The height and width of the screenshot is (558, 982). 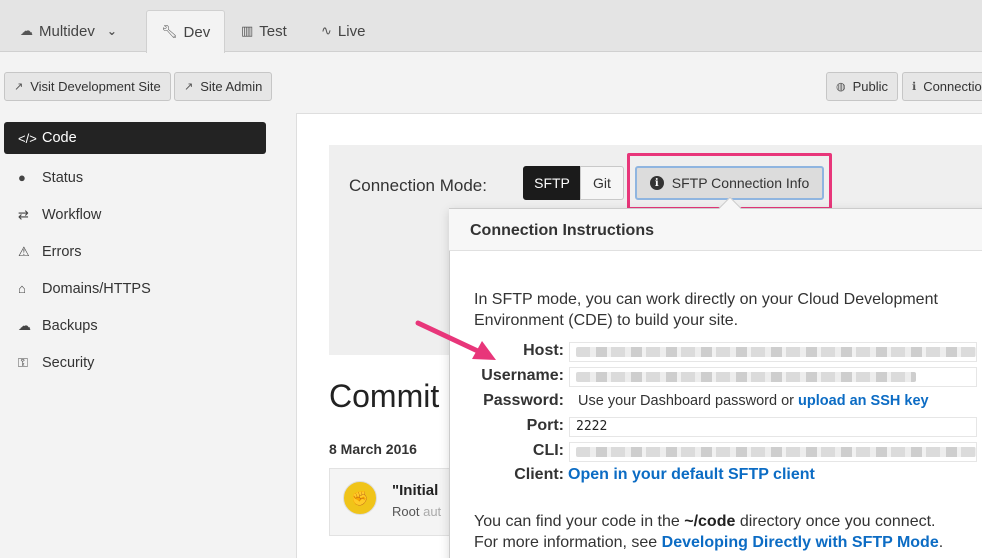 I want to click on commit-author-suffix: aut, so click(x=432, y=511).